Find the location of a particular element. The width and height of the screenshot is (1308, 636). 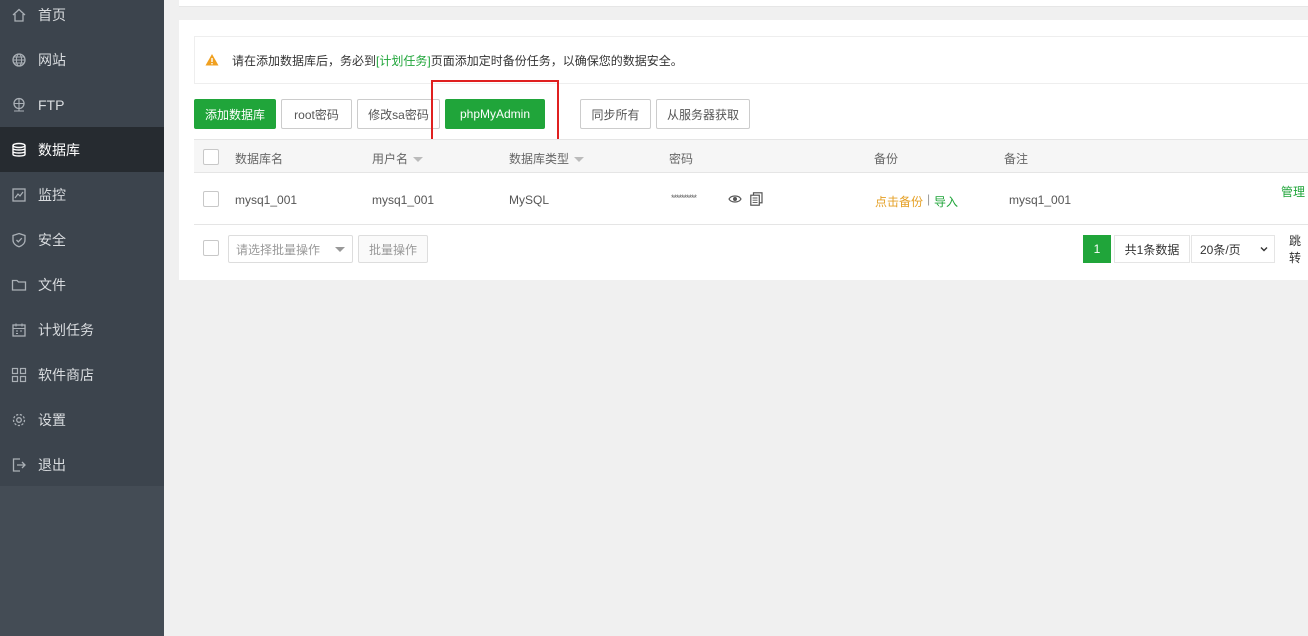

sidebar-item-label: 文件 is located at coordinates (52, 284).